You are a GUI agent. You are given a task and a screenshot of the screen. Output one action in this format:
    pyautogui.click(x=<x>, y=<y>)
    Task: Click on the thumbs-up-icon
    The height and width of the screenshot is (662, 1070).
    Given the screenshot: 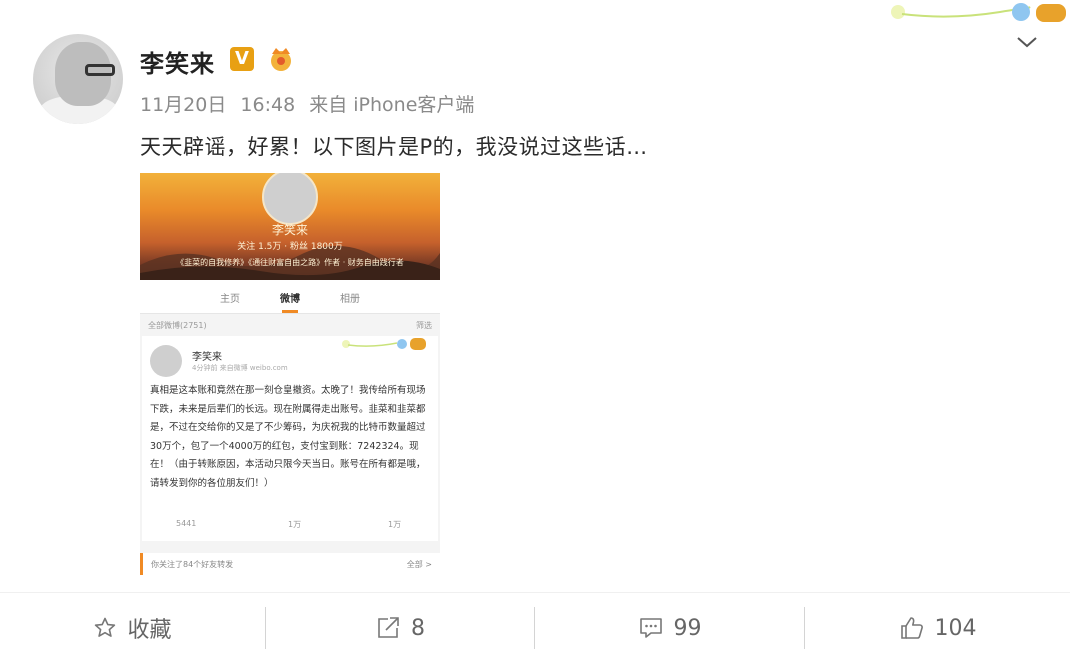 What is the action you would take?
    pyautogui.click(x=911, y=628)
    